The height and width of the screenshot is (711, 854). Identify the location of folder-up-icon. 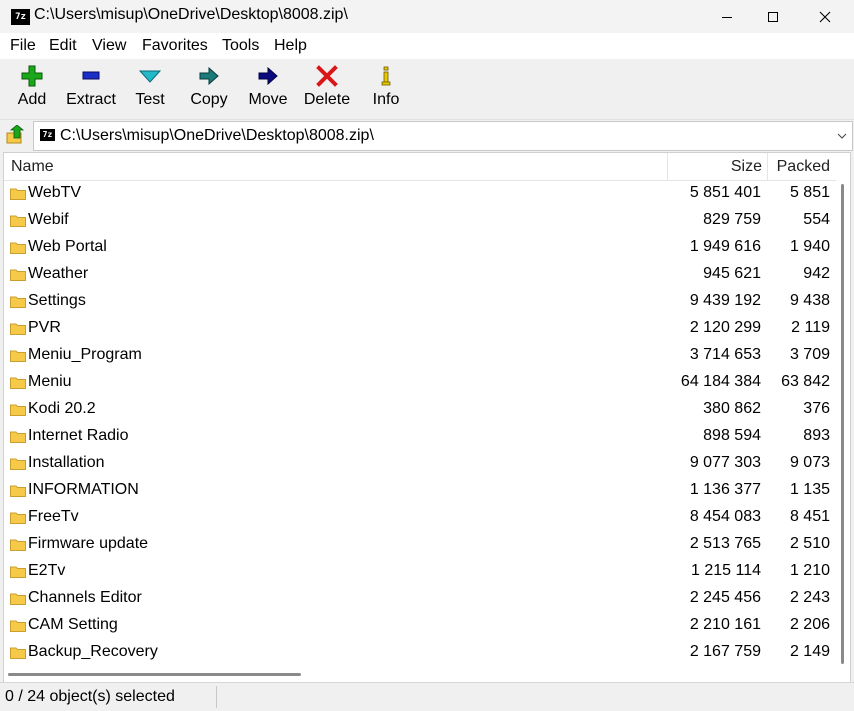
(15, 134).